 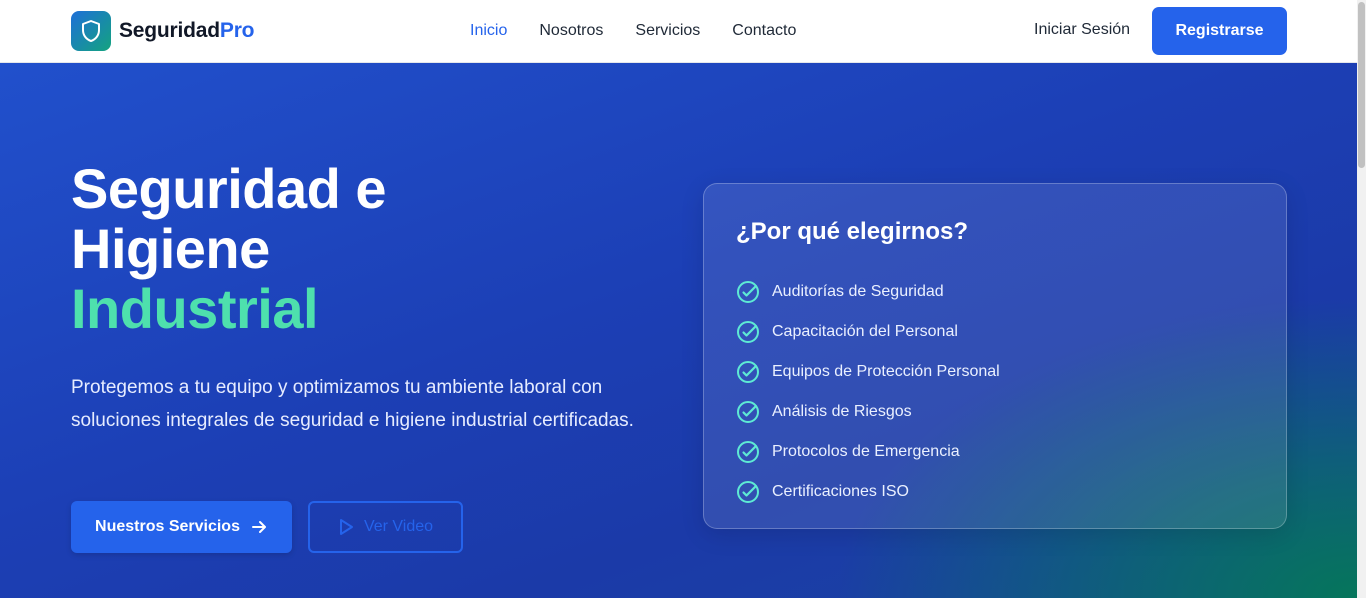 I want to click on feature-label: Auditorías de Seguridad, so click(x=858, y=291).